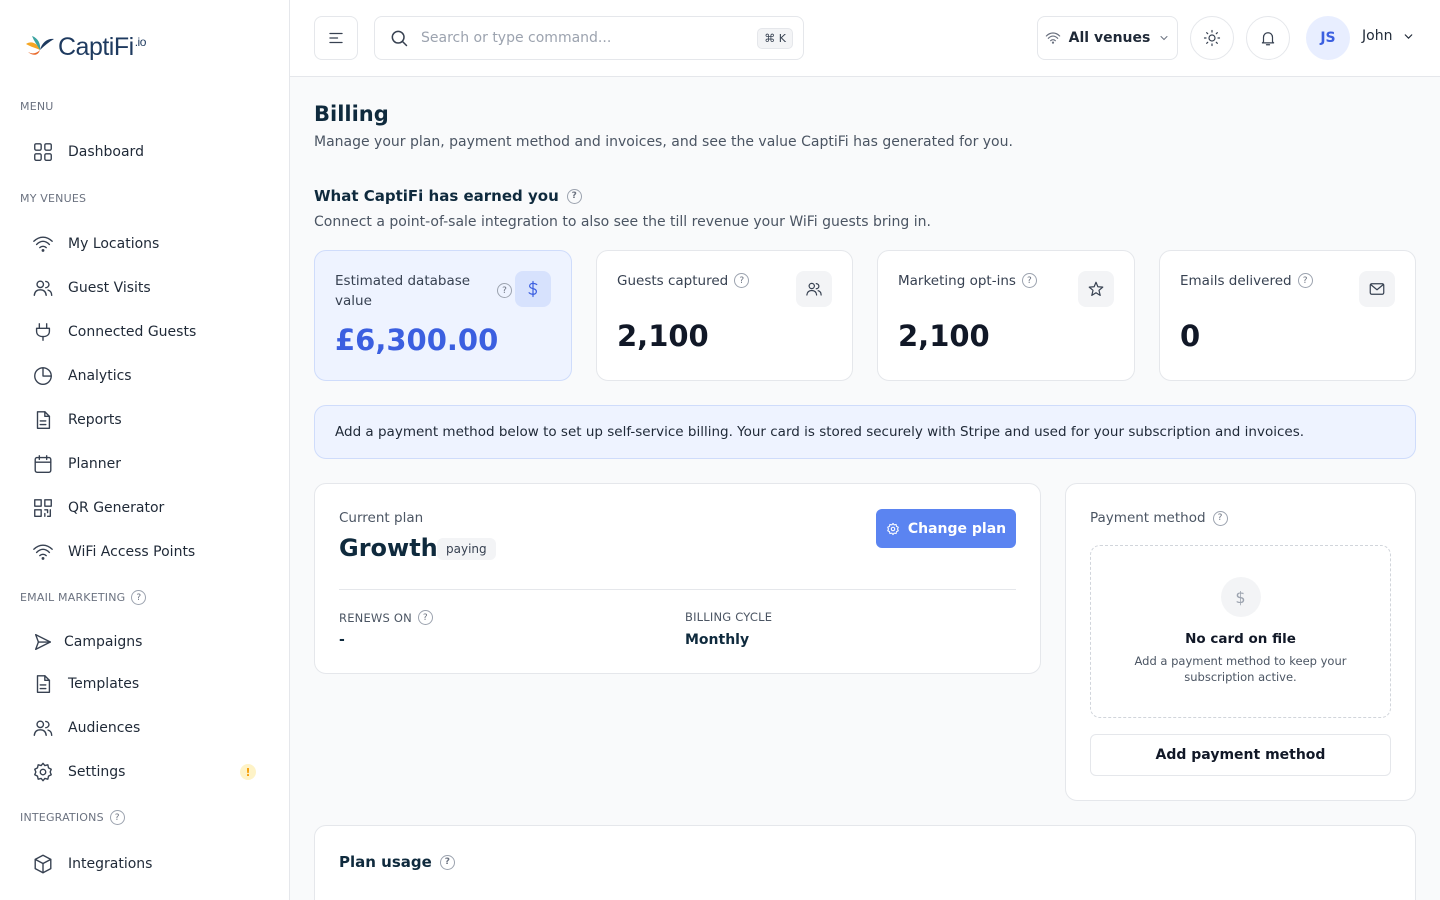 This screenshot has width=1440, height=900. I want to click on sidebar-item-guest-visits: Guest Visits, so click(147, 288).